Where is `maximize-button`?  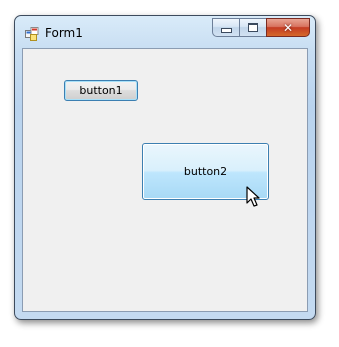 maximize-button is located at coordinates (252, 27).